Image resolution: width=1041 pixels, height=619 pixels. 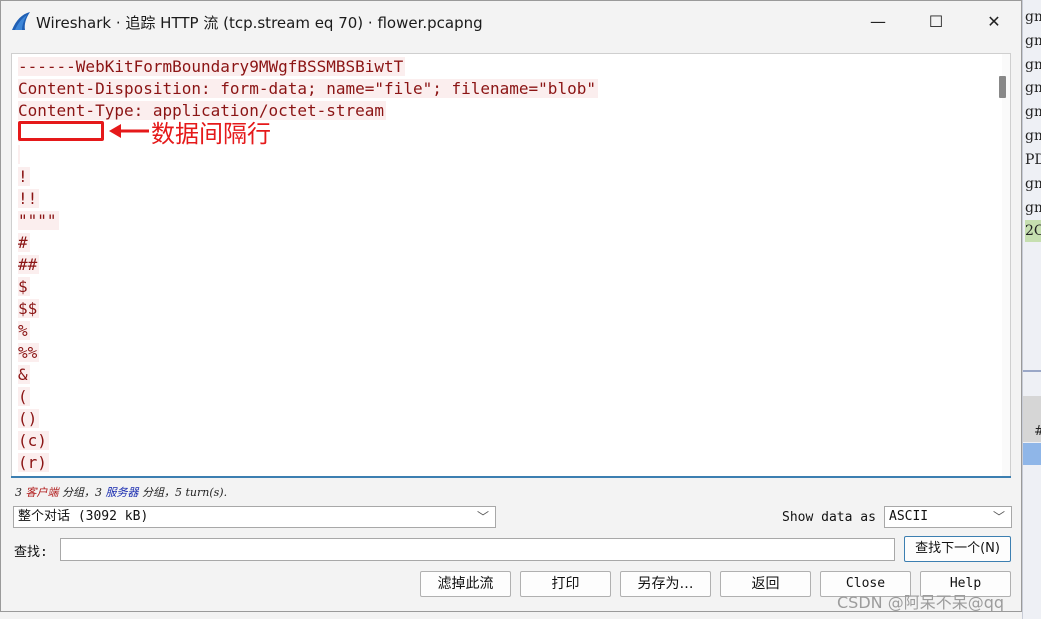 What do you see at coordinates (565, 584) in the screenshot?
I see `print-button: 打印` at bounding box center [565, 584].